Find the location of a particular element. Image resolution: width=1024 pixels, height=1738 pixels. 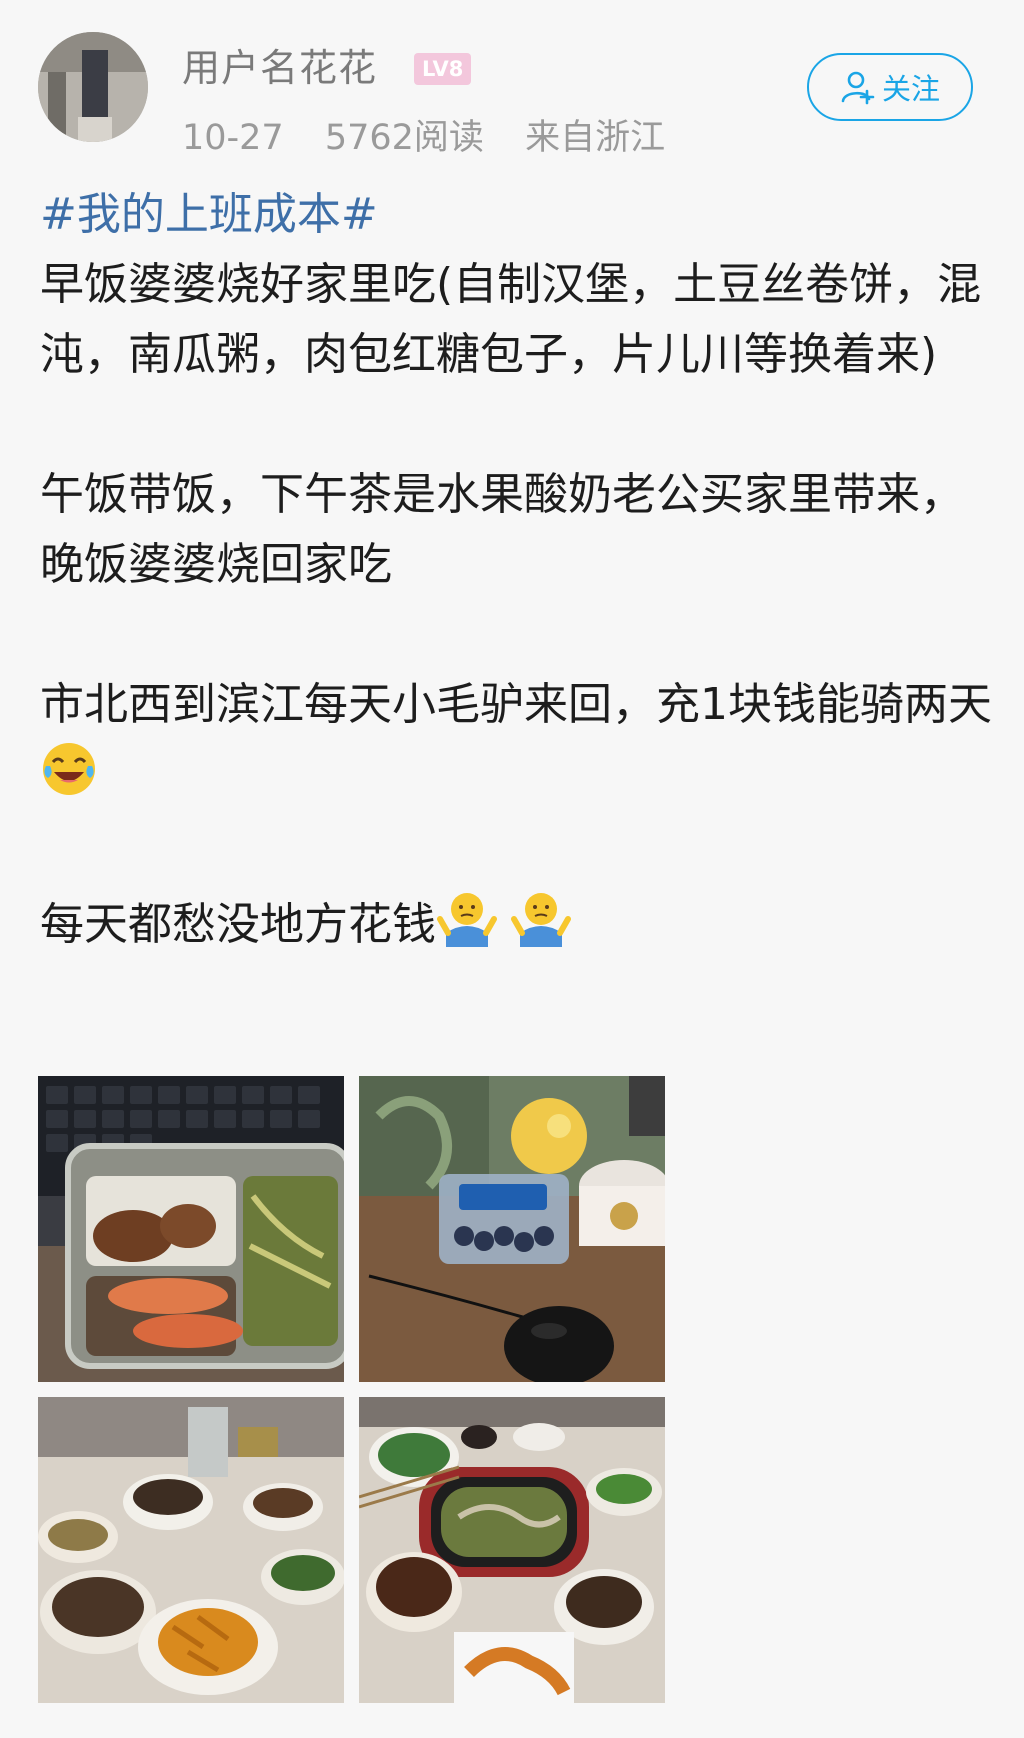

follow-button: 关注 is located at coordinates (890, 87).